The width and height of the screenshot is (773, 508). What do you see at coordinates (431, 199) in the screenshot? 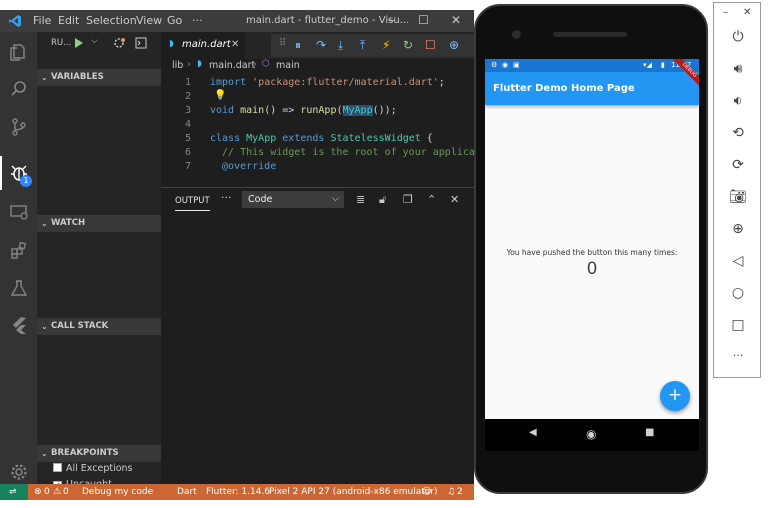
I see `maximize-panel-icon: ⌃` at bounding box center [431, 199].